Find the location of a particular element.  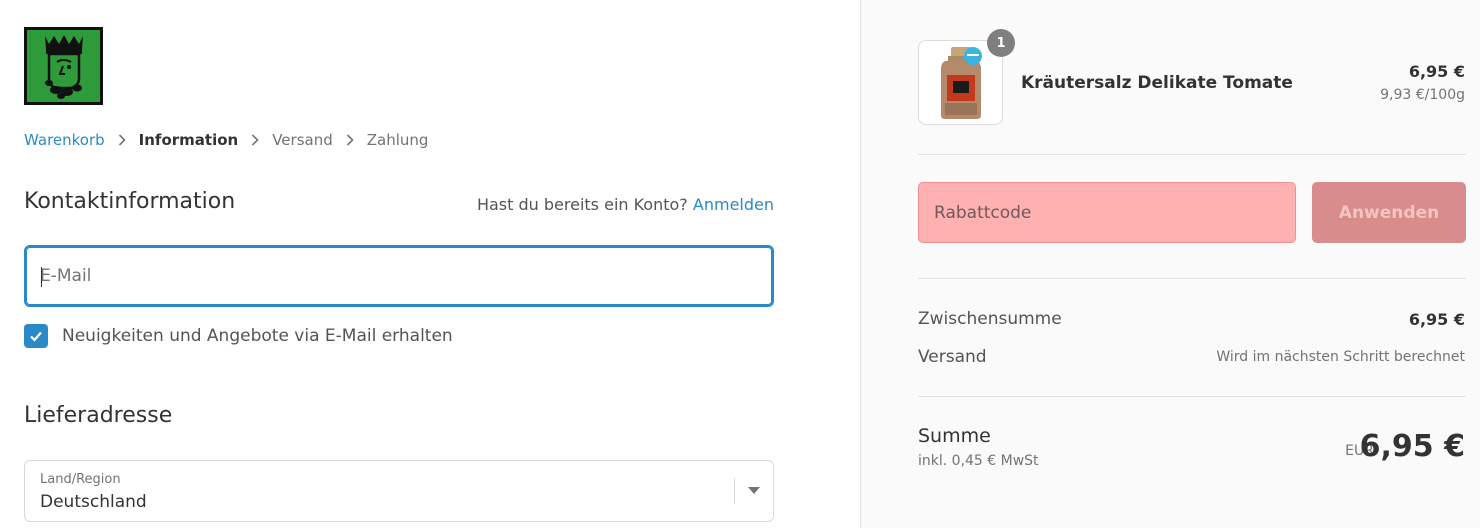

quantity-badge: 1 is located at coordinates (1001, 43).